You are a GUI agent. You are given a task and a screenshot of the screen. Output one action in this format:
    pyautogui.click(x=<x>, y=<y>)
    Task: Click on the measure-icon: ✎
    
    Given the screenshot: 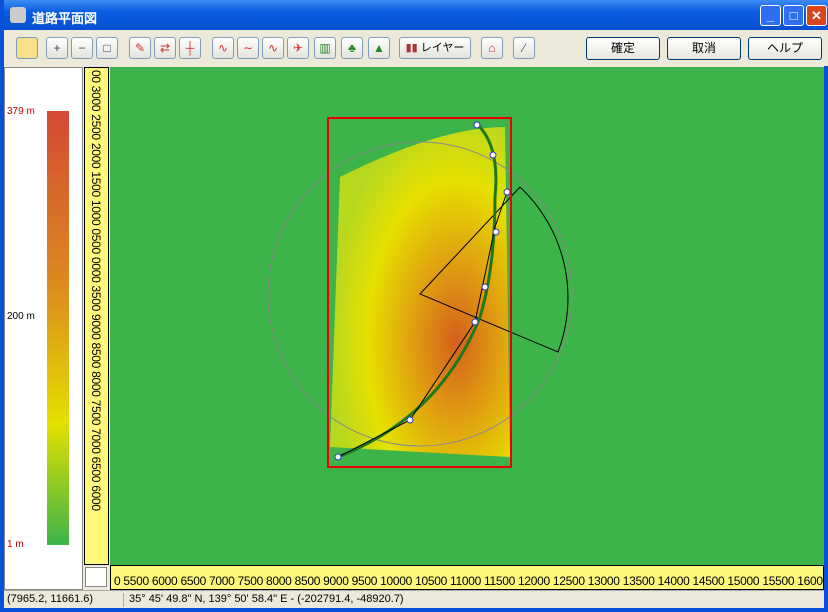 What is the action you would take?
    pyautogui.click(x=140, y=48)
    